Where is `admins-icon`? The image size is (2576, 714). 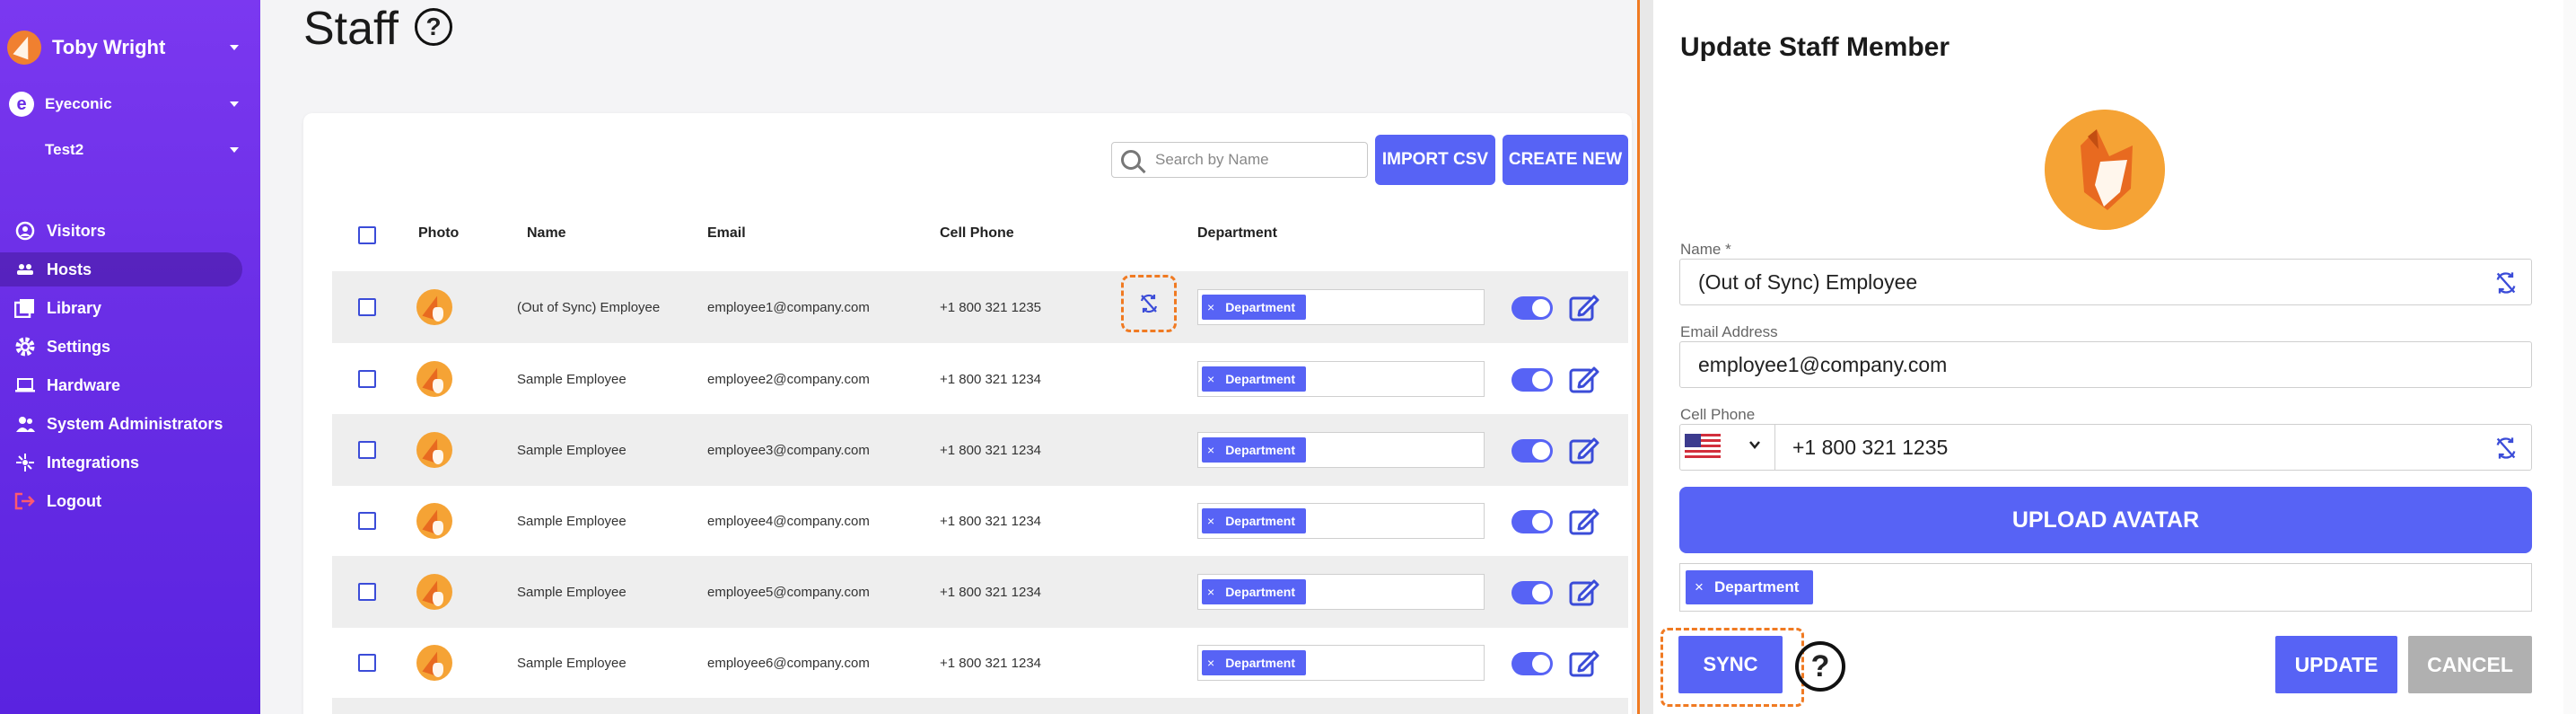
admins-icon is located at coordinates (25, 424).